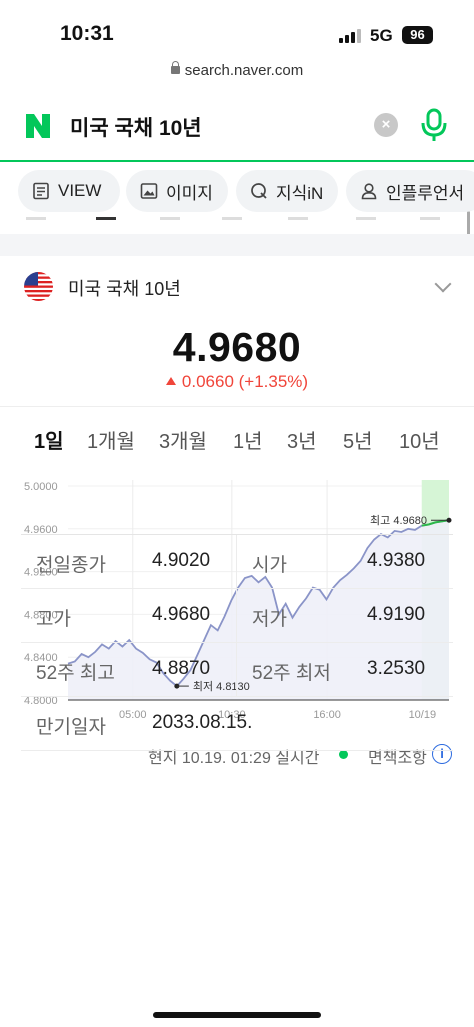 The image size is (474, 1027). Describe the element at coordinates (53, 619) in the screenshot. I see `stat-label: 고가` at that location.